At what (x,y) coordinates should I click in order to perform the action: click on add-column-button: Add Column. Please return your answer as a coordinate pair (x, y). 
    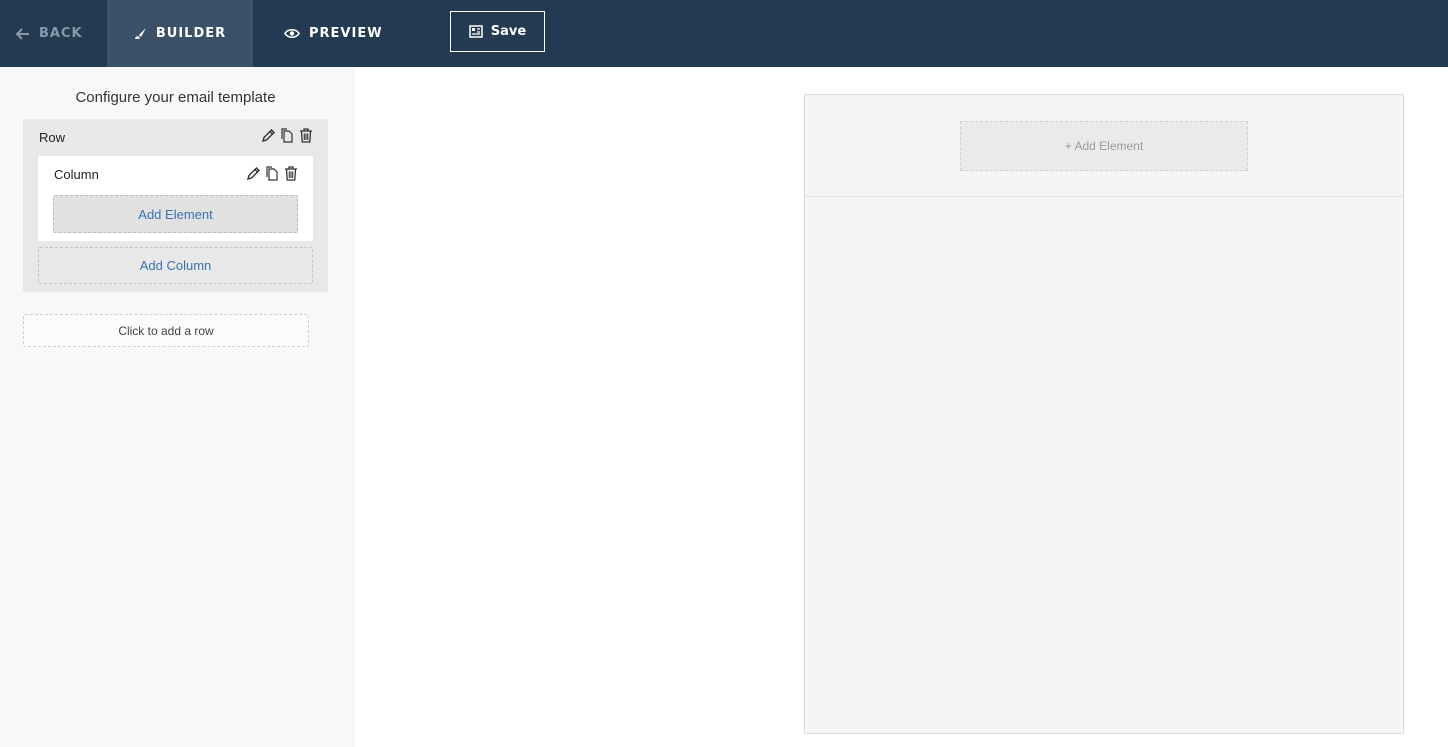
    Looking at the image, I should click on (175, 265).